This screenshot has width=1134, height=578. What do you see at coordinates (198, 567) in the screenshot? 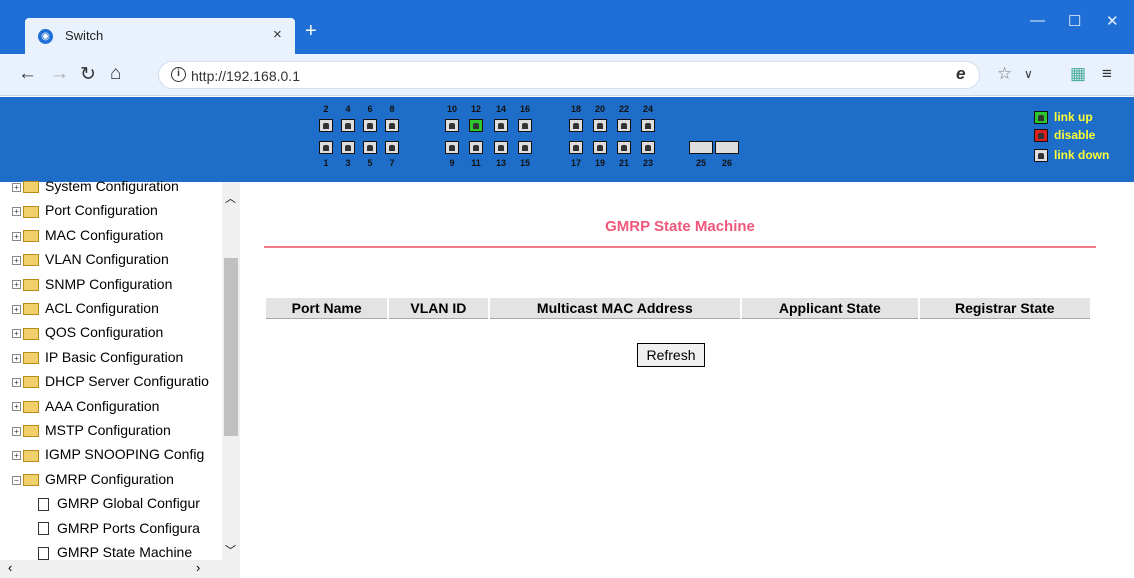
I see `scroll-right-icon: ›` at bounding box center [198, 567].